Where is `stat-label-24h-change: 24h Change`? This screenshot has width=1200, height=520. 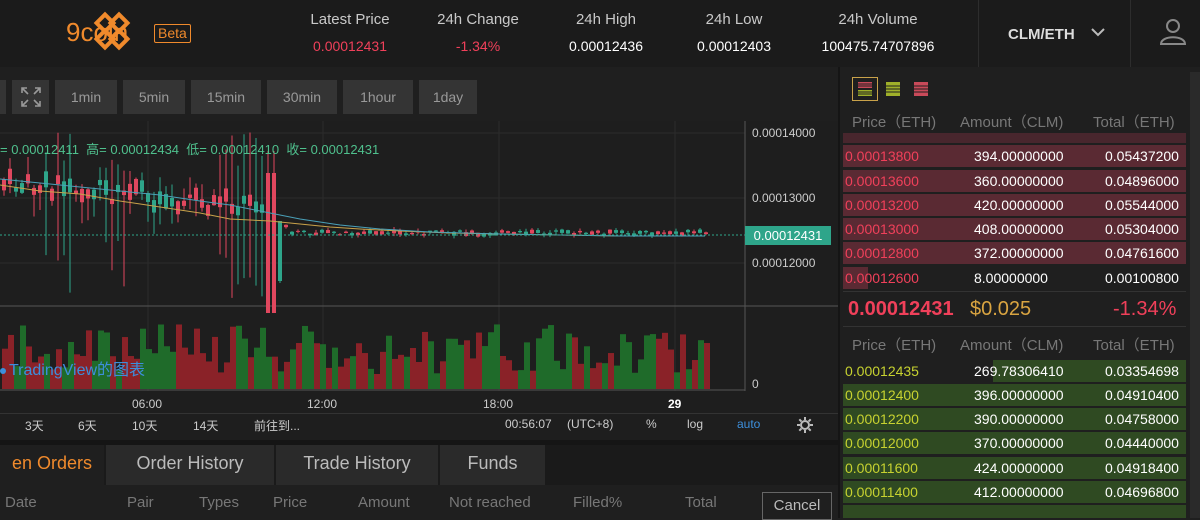
stat-label-24h-change: 24h Change is located at coordinates (478, 19).